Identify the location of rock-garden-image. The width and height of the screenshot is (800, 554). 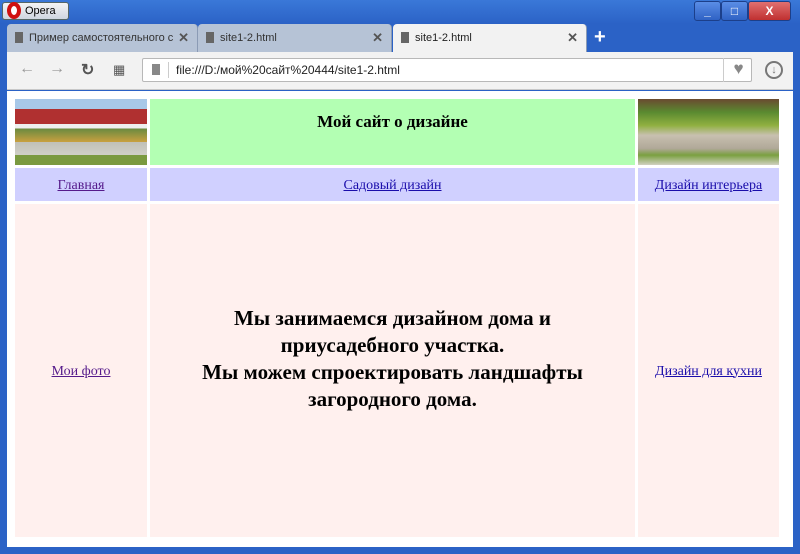
(708, 132).